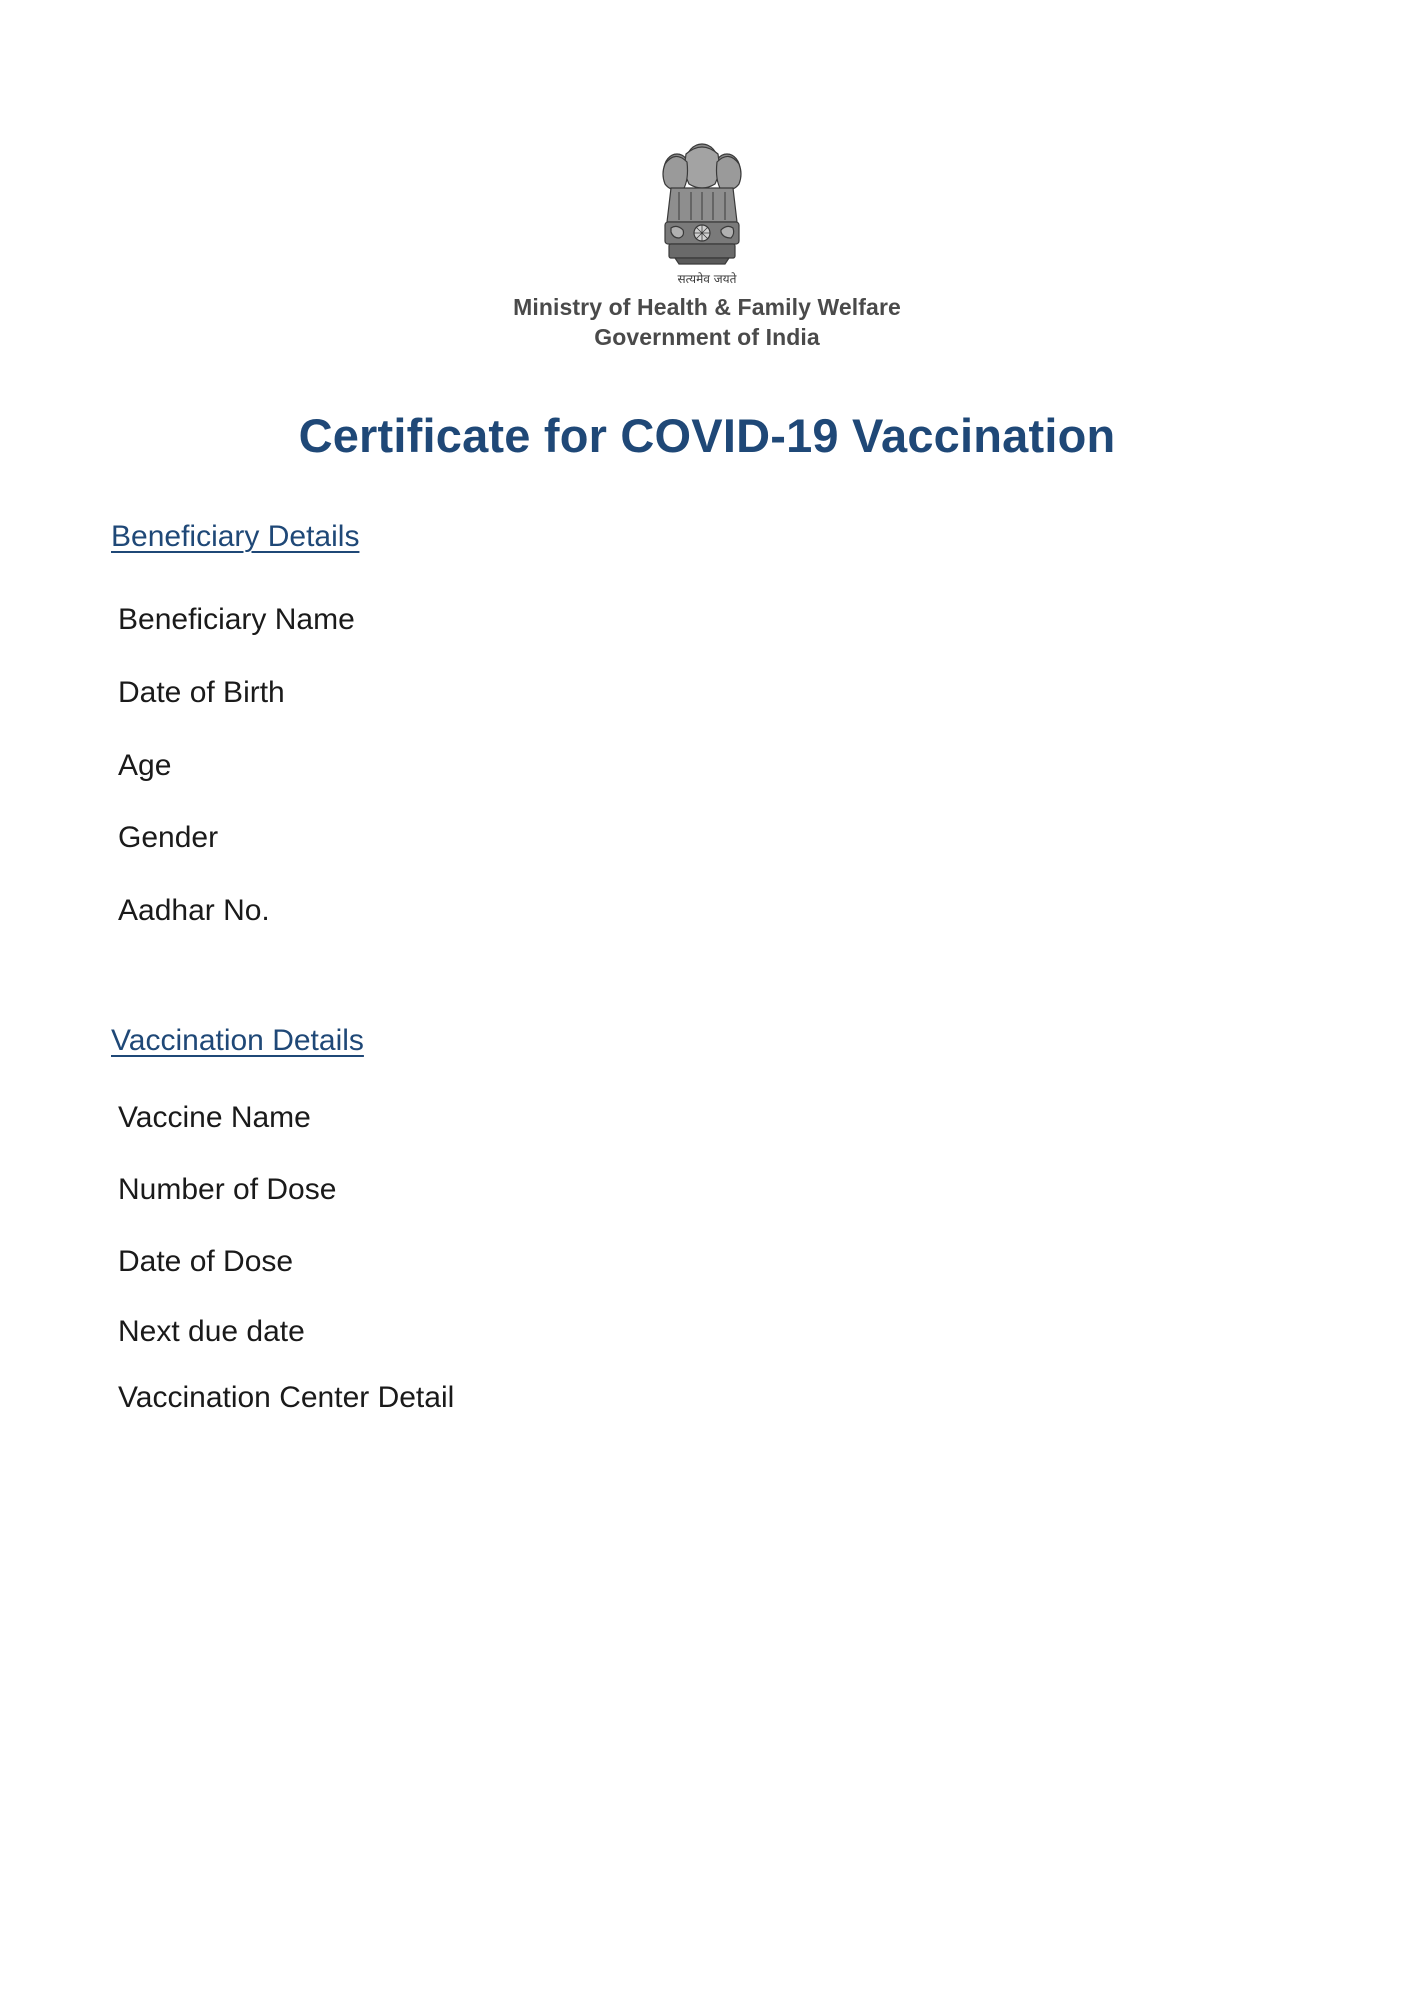 This screenshot has height=2000, width=1414. I want to click on vaccination-details-heading: Vaccination Details, so click(237, 1040).